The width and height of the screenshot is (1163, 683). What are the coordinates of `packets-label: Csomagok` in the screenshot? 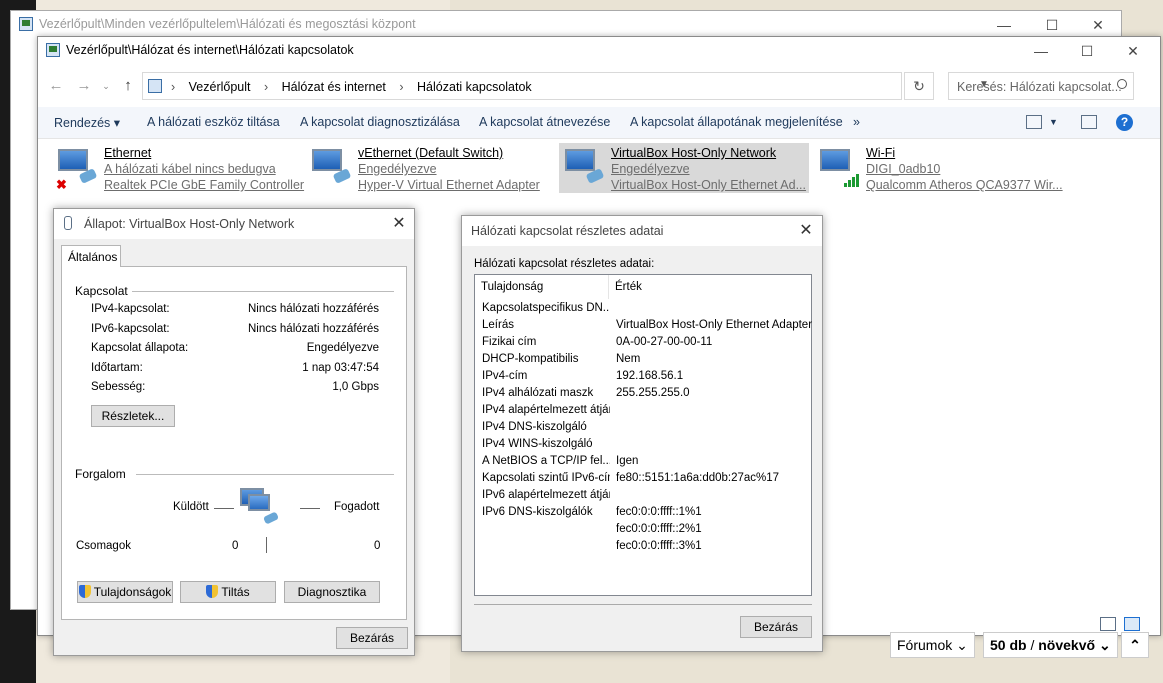 It's located at (103, 546).